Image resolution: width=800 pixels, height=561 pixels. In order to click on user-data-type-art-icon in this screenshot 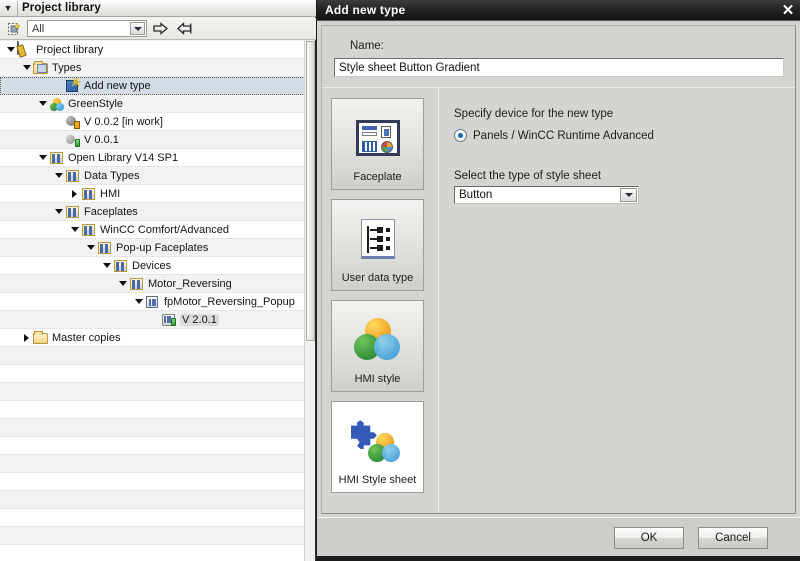, I will do `click(377, 239)`.